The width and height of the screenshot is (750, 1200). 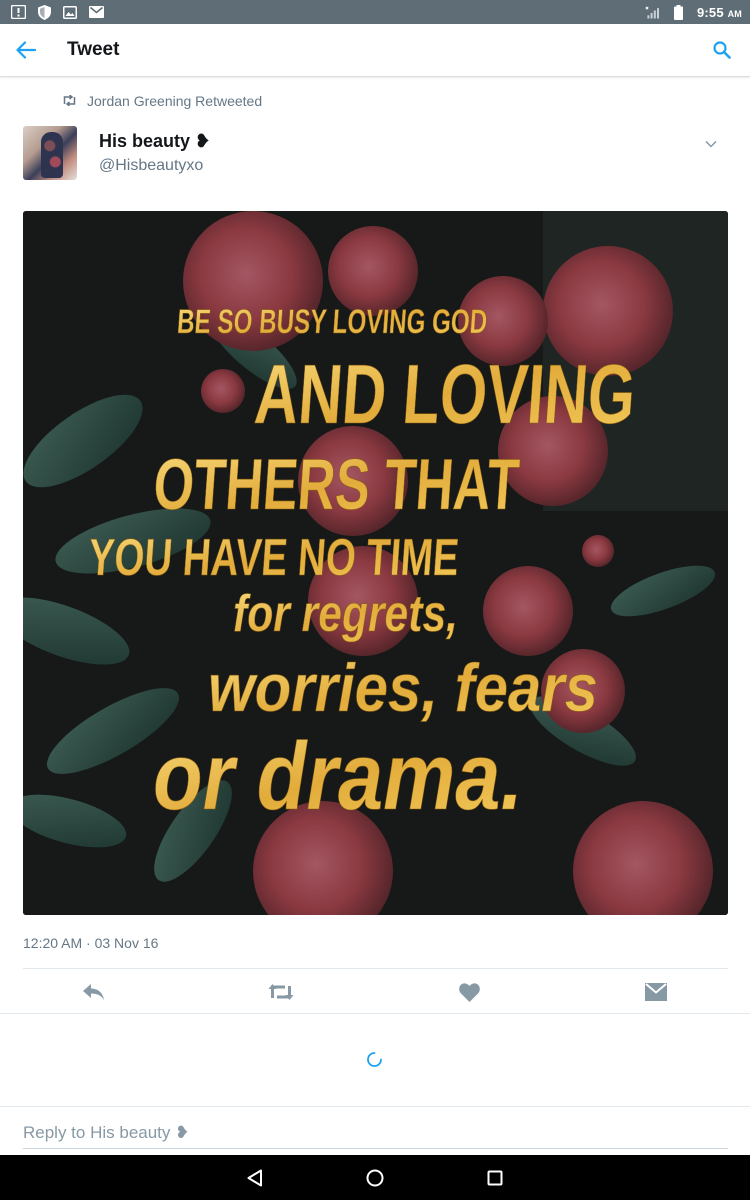 What do you see at coordinates (653, 12) in the screenshot?
I see `no-signal-icon` at bounding box center [653, 12].